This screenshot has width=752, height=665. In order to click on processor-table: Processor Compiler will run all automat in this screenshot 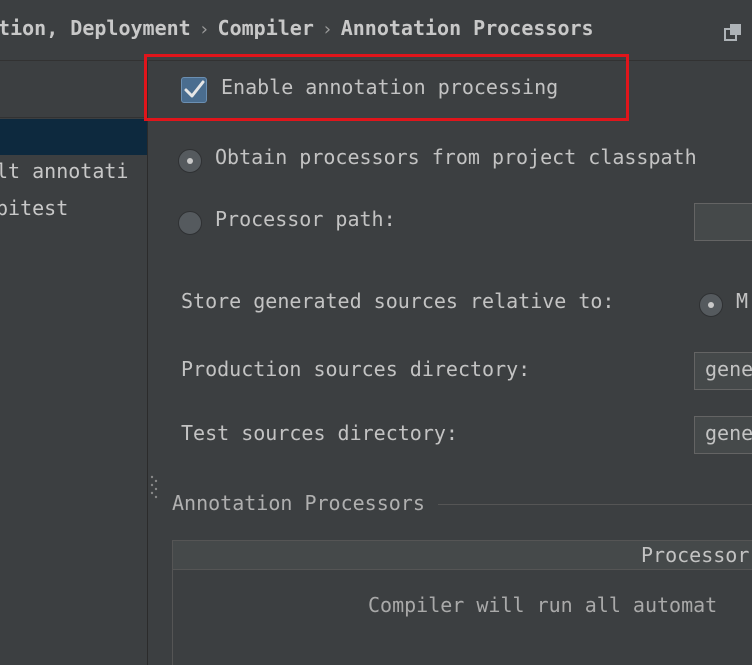, I will do `click(462, 602)`.